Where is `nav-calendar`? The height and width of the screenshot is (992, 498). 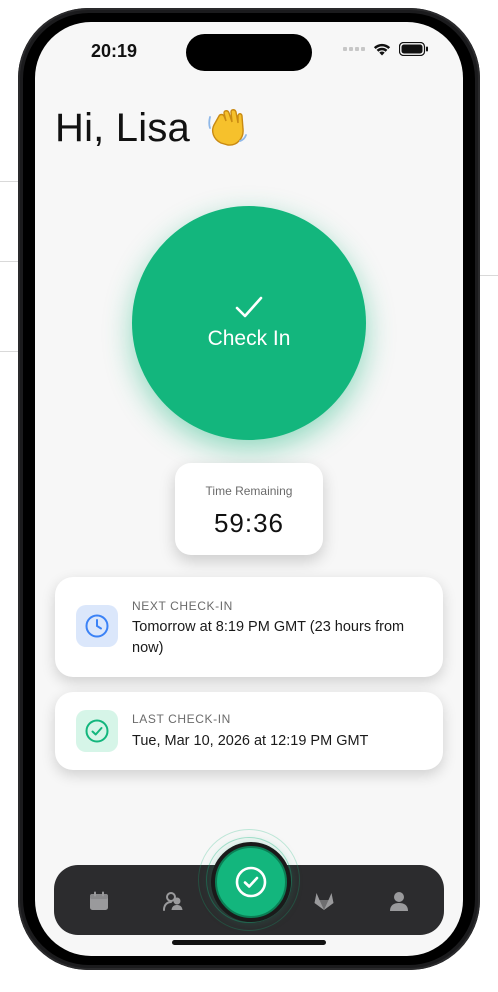 nav-calendar is located at coordinates (99, 901).